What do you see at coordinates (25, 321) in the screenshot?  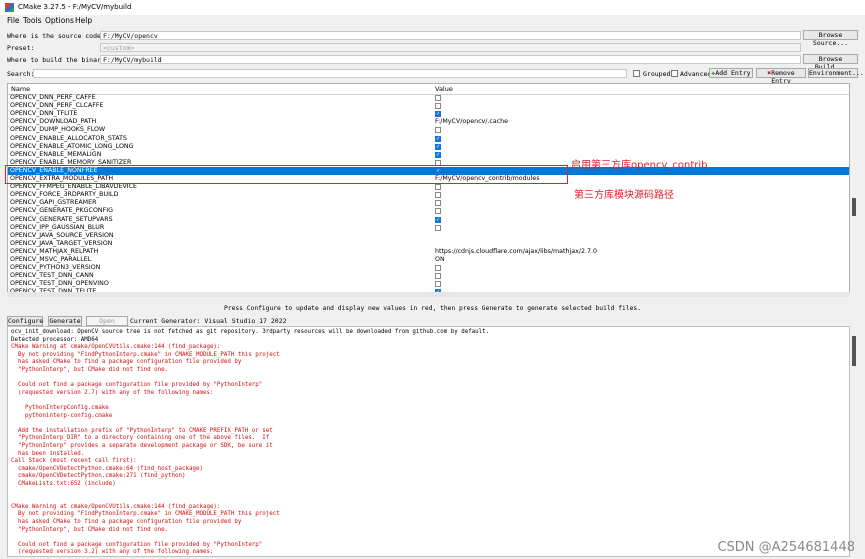 I see `configure-button: Configure` at bounding box center [25, 321].